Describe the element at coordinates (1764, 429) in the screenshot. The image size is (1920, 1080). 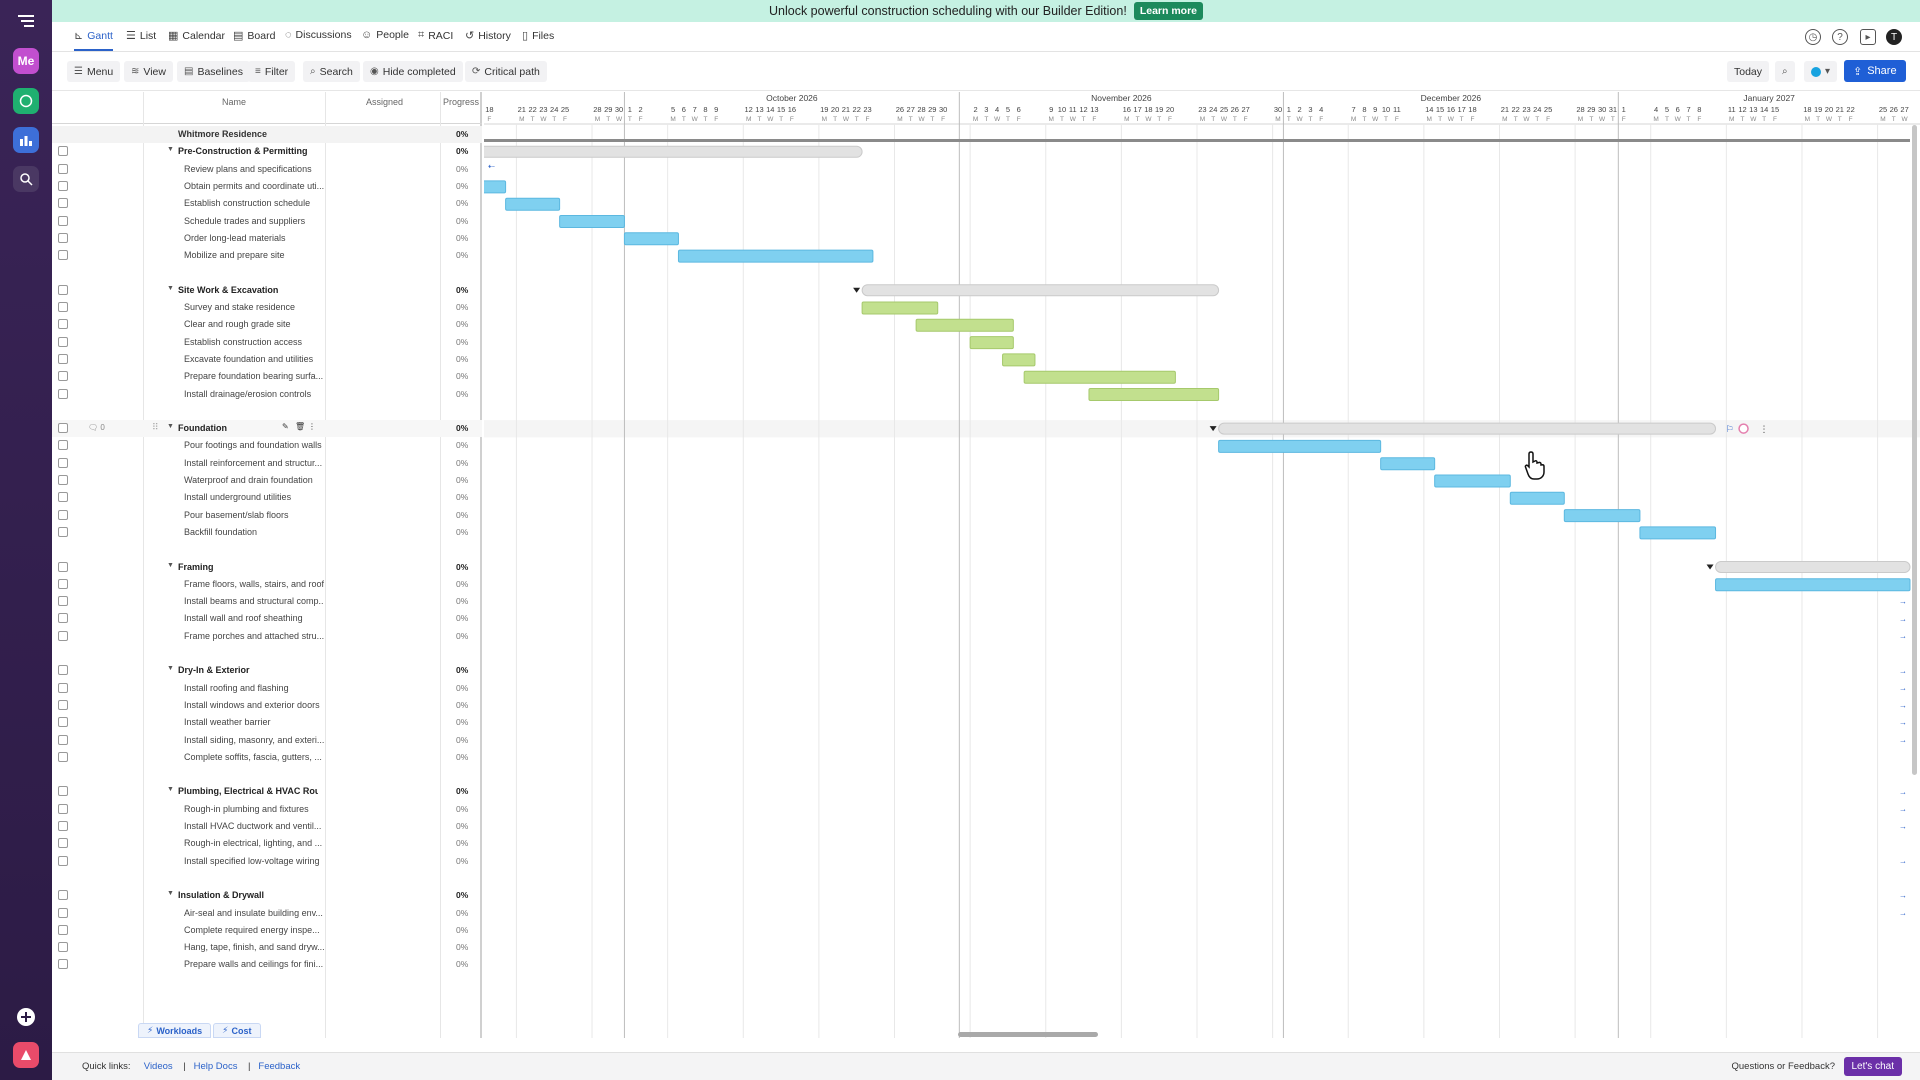
I see `bar-more-icon: ⋮` at that location.